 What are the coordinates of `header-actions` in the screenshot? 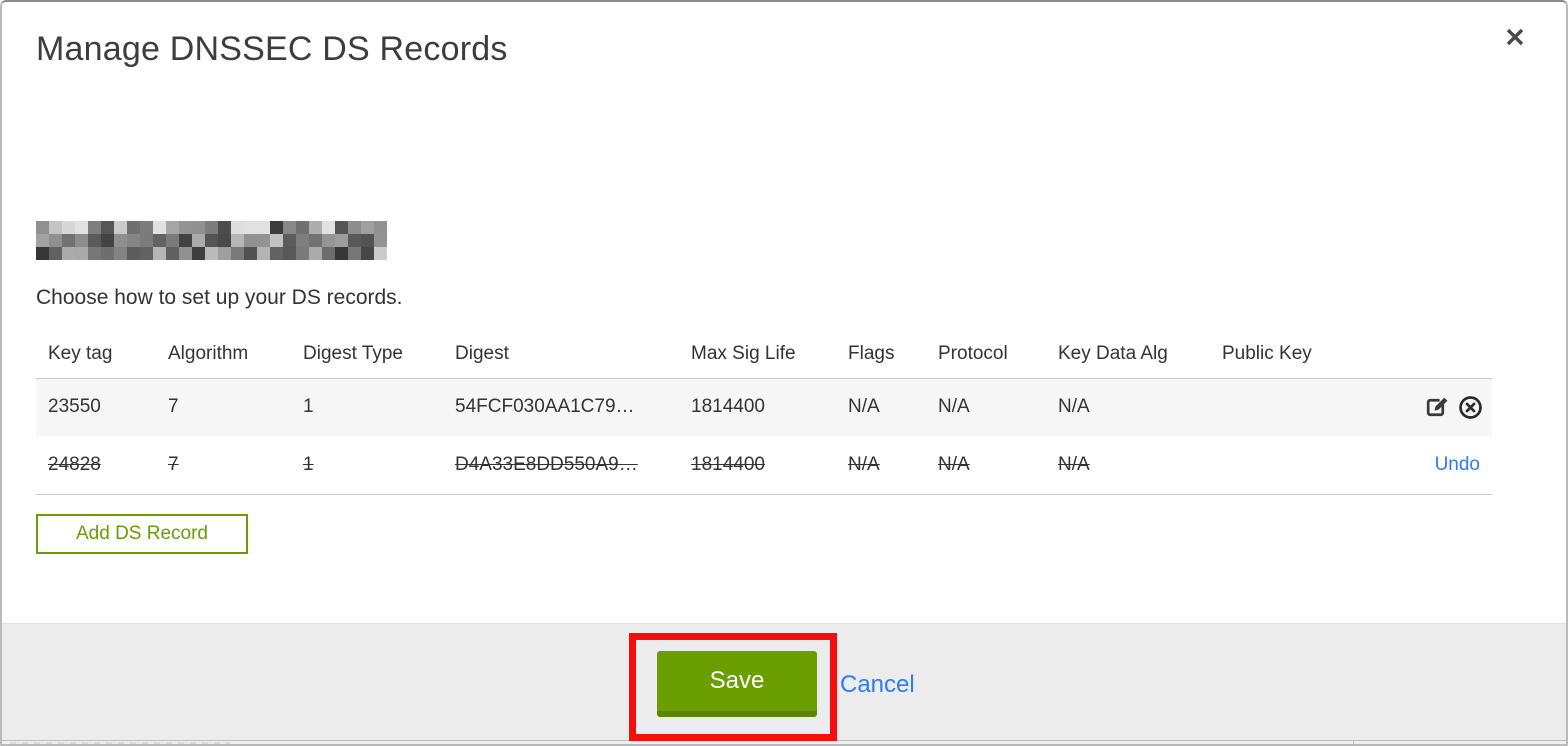 It's located at (1431, 354).